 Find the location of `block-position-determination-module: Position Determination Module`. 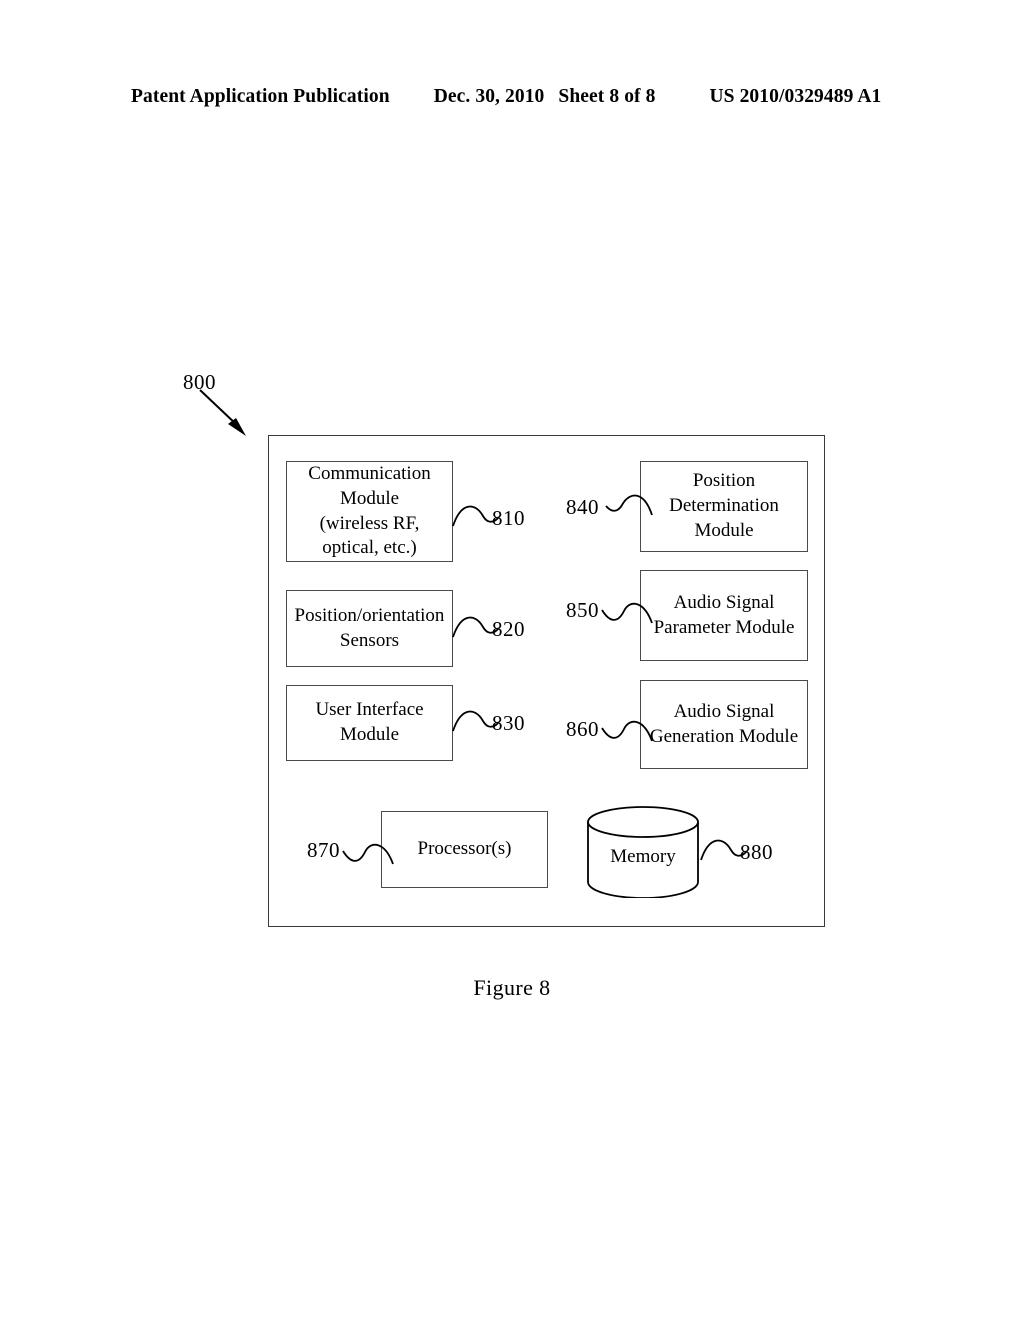

block-position-determination-module: Position Determination Module is located at coordinates (724, 506).